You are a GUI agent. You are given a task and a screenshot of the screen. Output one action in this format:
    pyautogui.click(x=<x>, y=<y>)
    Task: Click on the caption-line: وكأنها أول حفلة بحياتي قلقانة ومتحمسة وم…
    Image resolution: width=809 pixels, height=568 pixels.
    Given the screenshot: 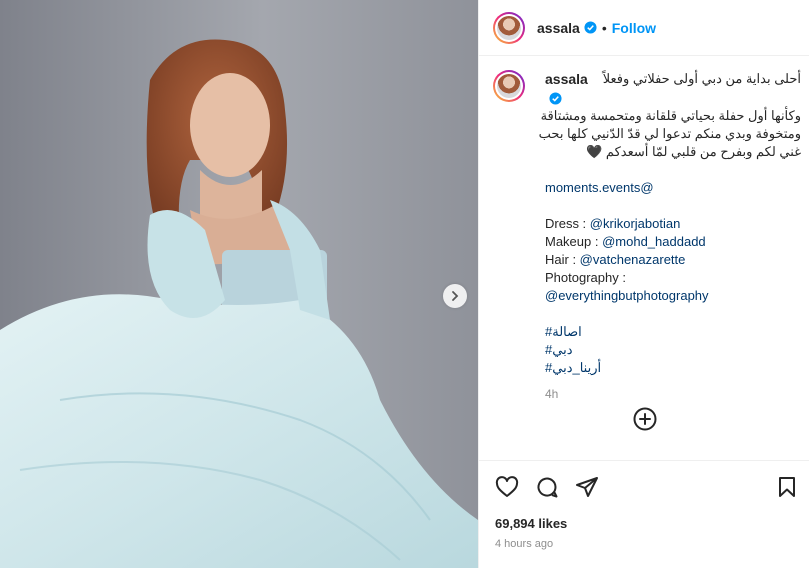 What is the action you would take?
    pyautogui.click(x=670, y=115)
    